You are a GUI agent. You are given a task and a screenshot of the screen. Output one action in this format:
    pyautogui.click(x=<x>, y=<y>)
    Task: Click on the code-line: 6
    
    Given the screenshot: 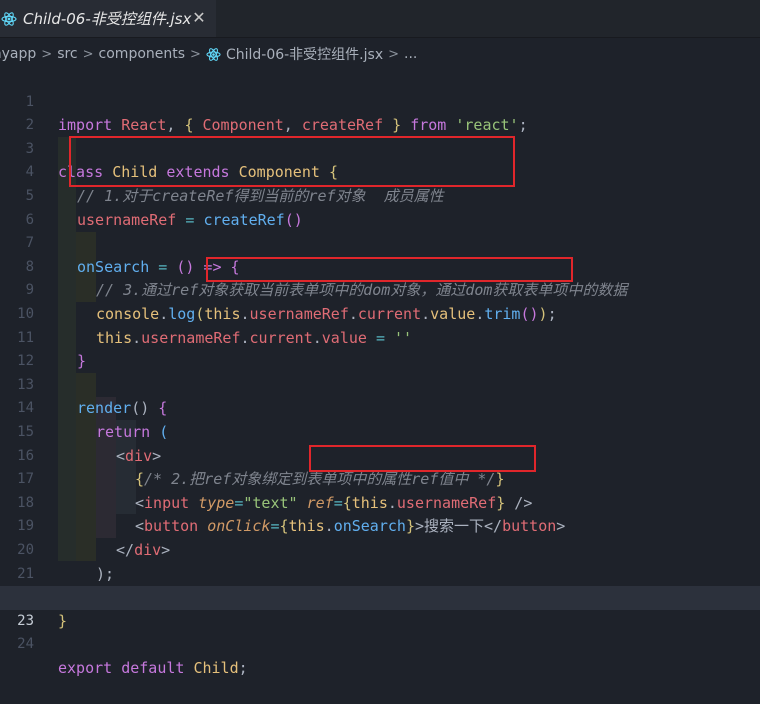 What is the action you would take?
    pyautogui.click(x=380, y=206)
    